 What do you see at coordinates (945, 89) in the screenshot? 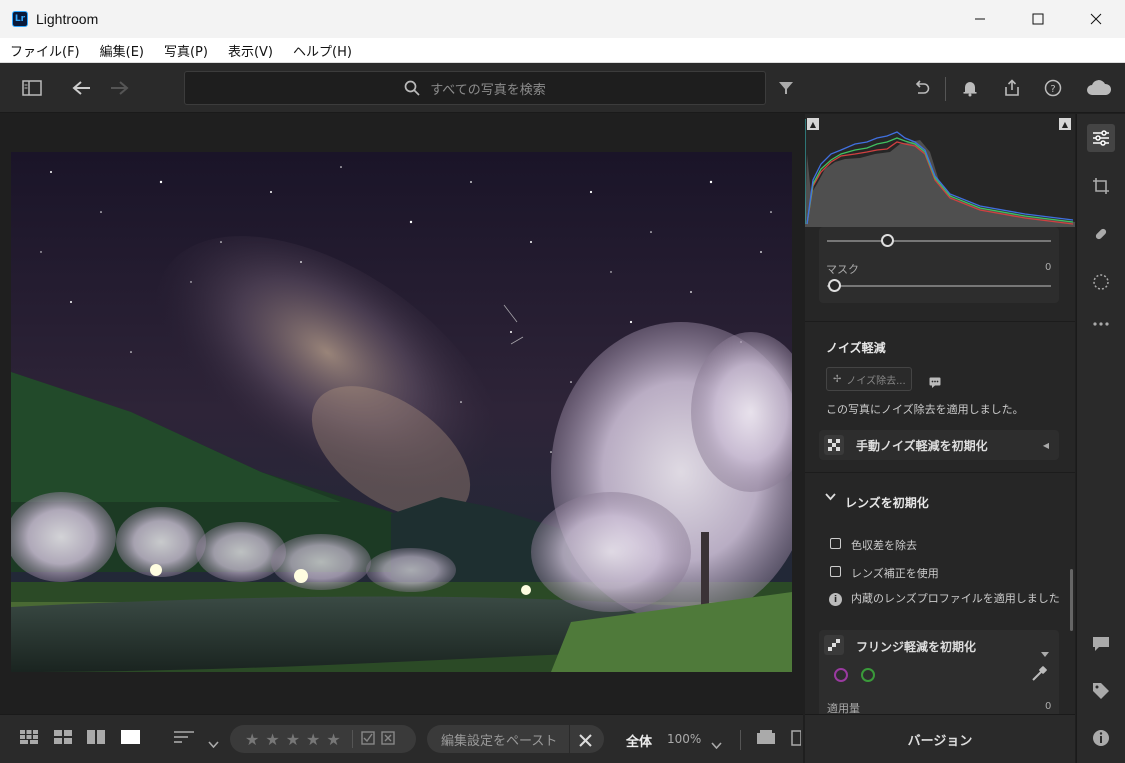
I see `toolbar-divider` at bounding box center [945, 89].